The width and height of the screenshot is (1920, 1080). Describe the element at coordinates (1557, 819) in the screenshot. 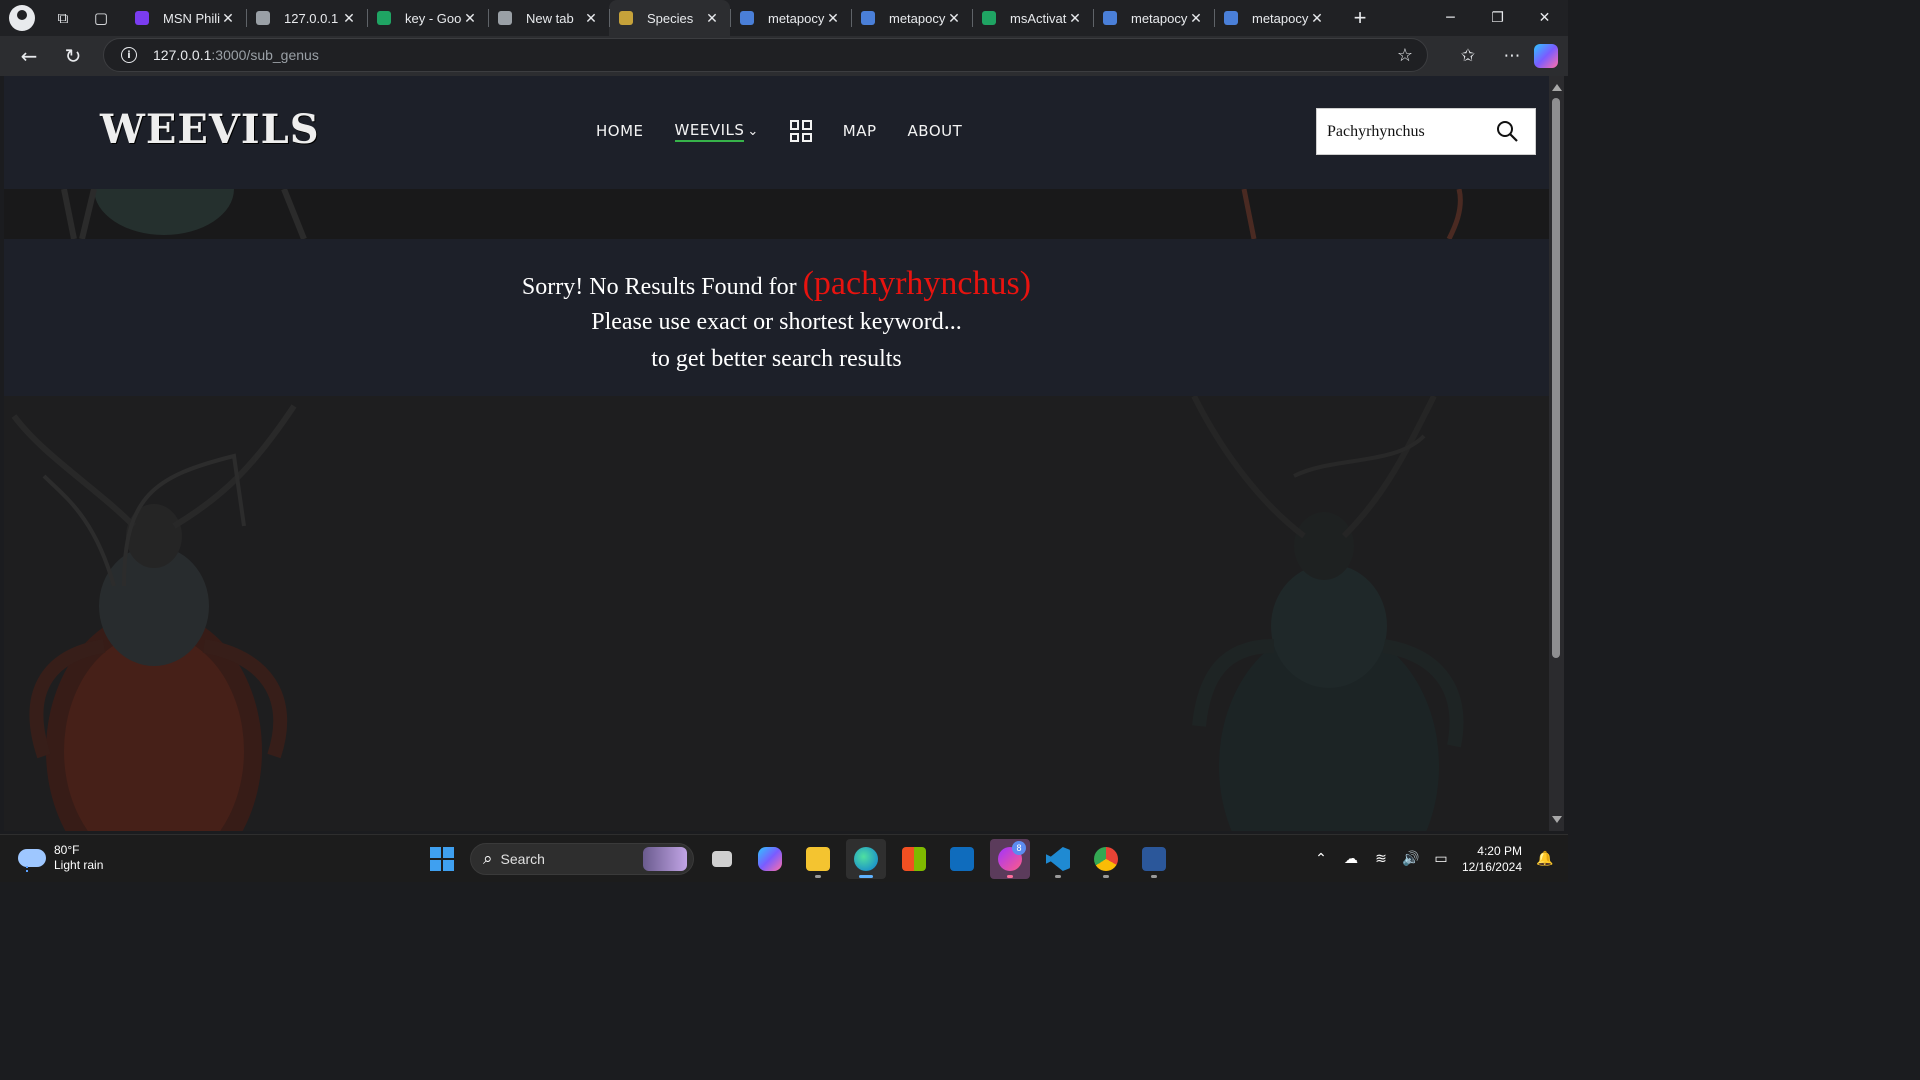

I see `scroll-down-icon` at that location.